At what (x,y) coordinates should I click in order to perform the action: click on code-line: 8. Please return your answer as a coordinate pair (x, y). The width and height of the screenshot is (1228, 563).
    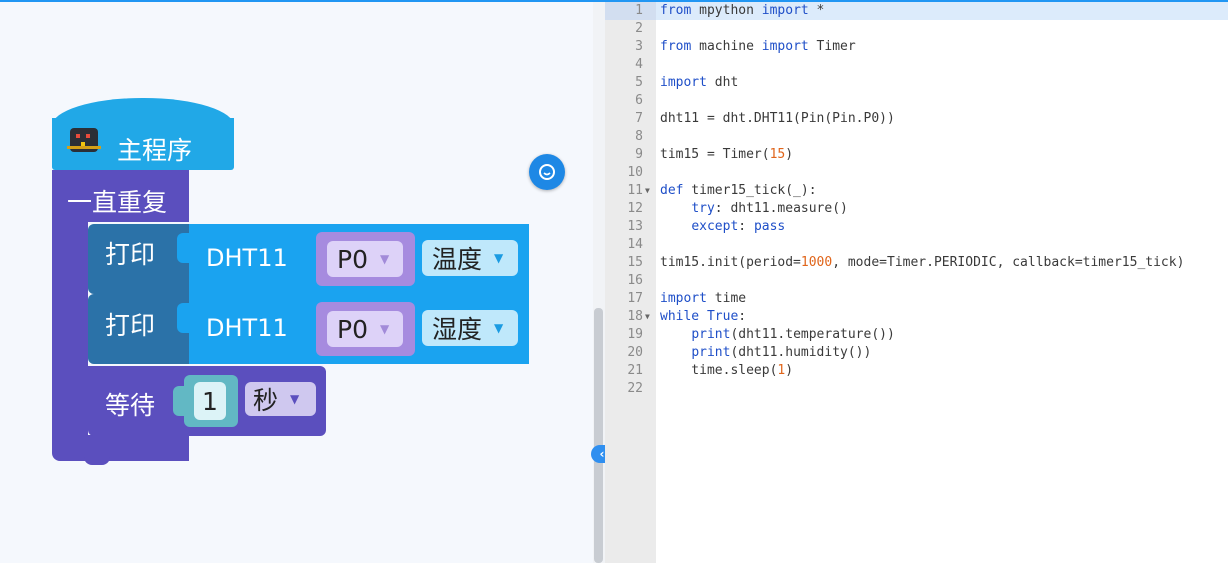
    Looking at the image, I should click on (916, 137).